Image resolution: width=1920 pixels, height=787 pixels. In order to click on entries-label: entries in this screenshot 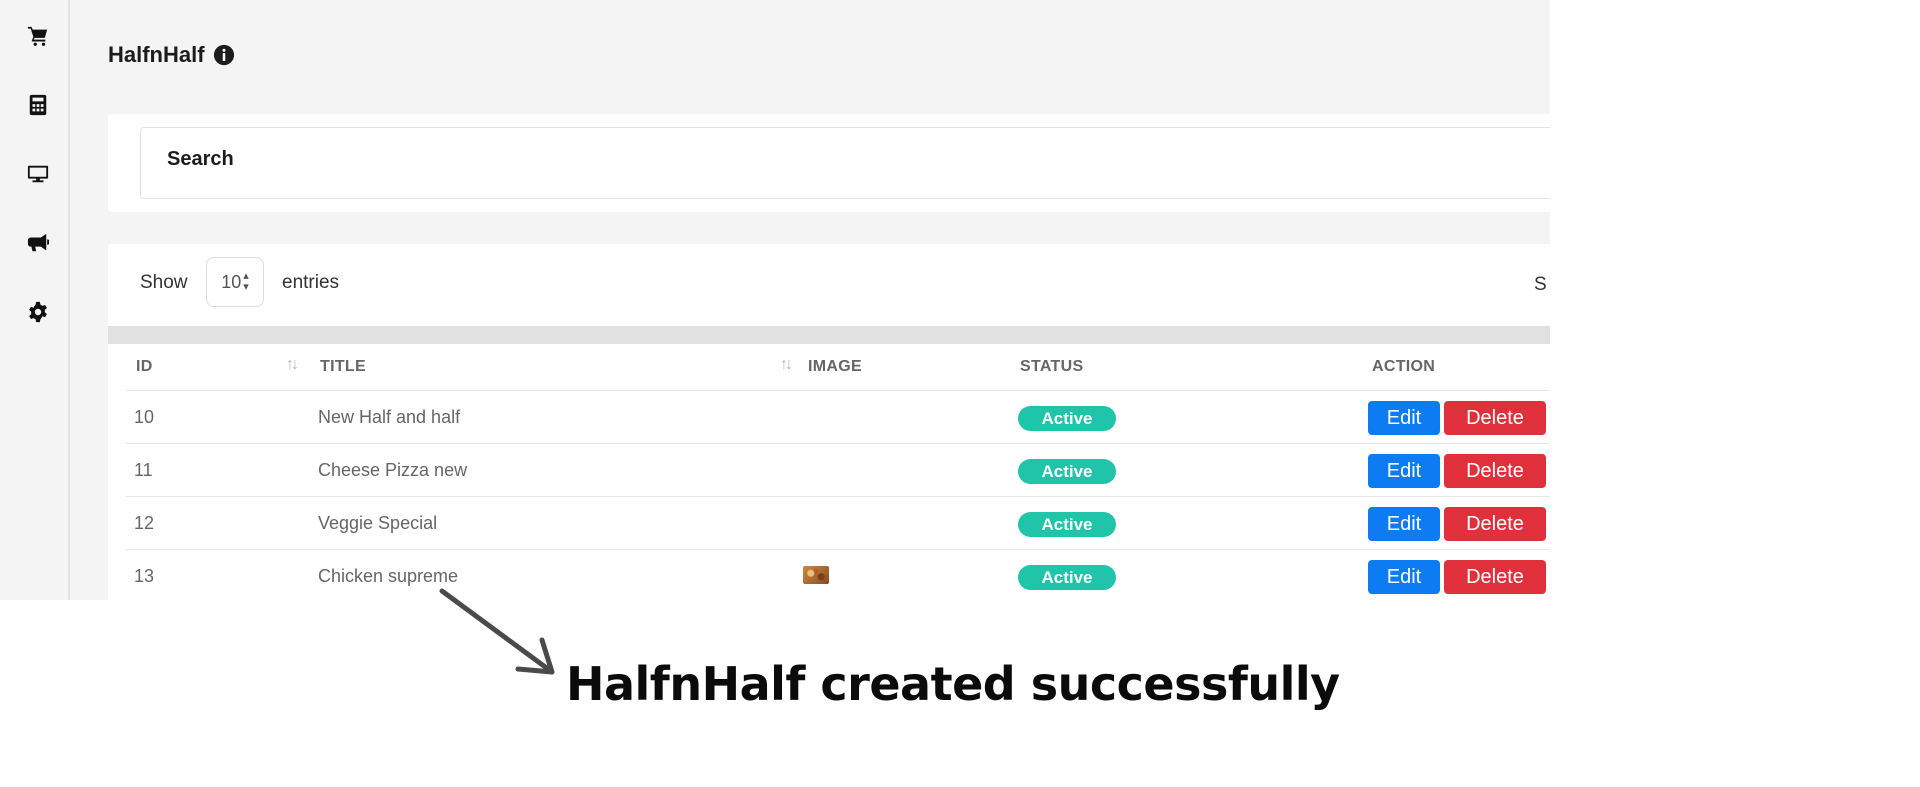, I will do `click(311, 282)`.